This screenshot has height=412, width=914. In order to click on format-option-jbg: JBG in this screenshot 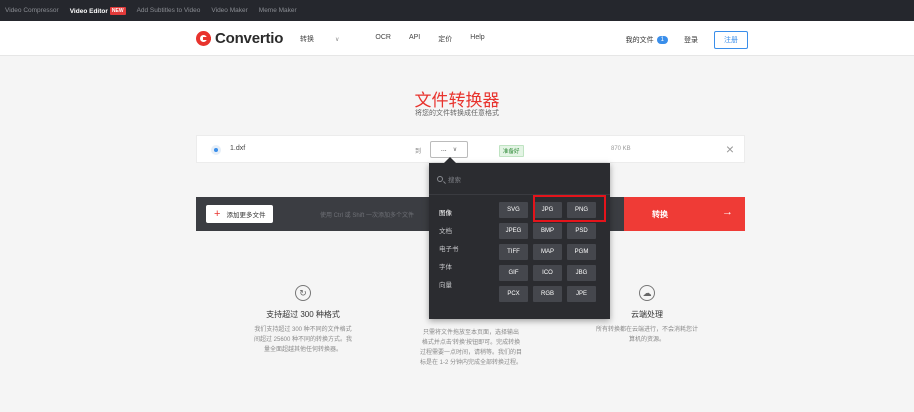, I will do `click(581, 273)`.